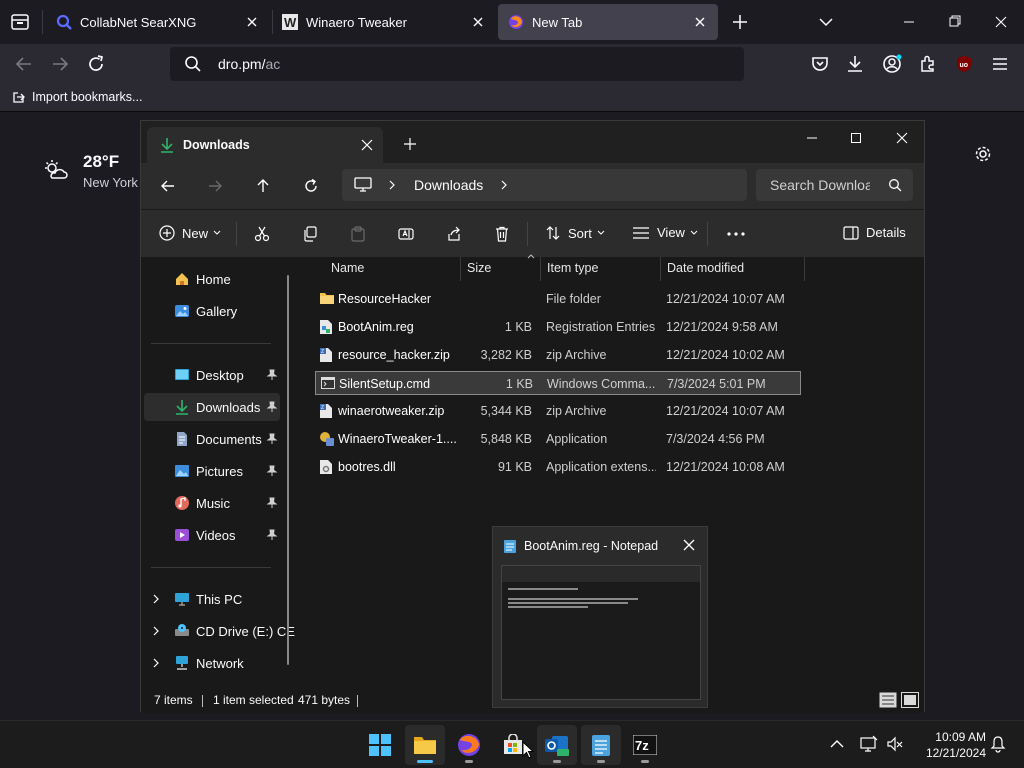 The image size is (1024, 768). Describe the element at coordinates (601, 745) in the screenshot. I see `taskbar-notepad` at that location.